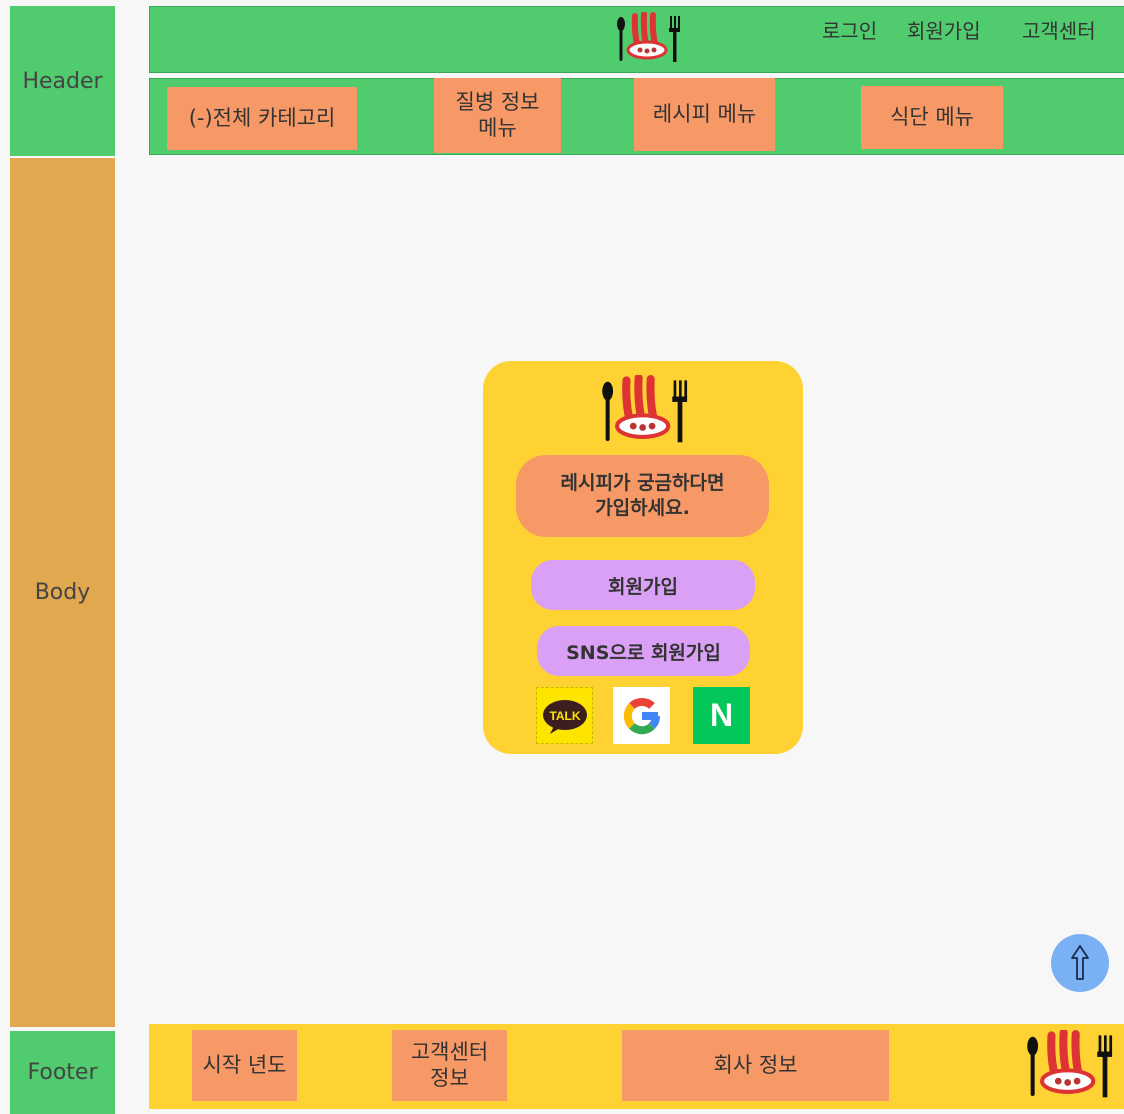  I want to click on signup-message-line1: 레시피가 궁금하다면, so click(642, 483).